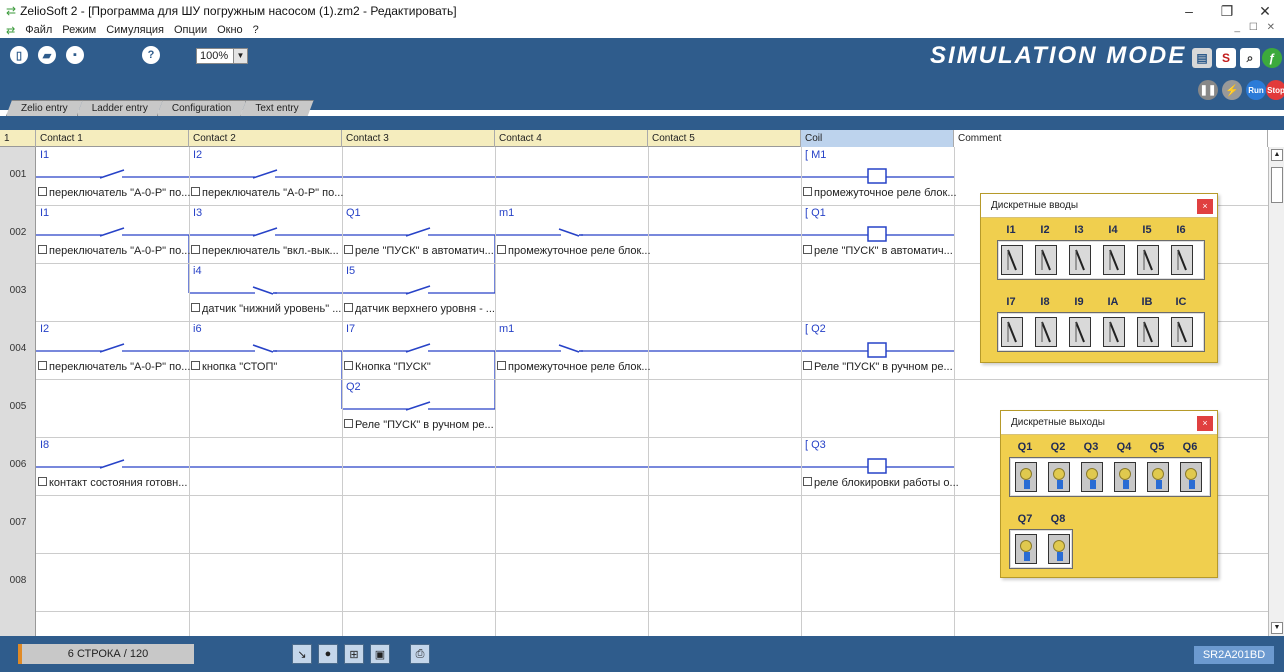 The height and width of the screenshot is (672, 1284). I want to click on tab-zelio-entry: Zelio entry, so click(44, 108).